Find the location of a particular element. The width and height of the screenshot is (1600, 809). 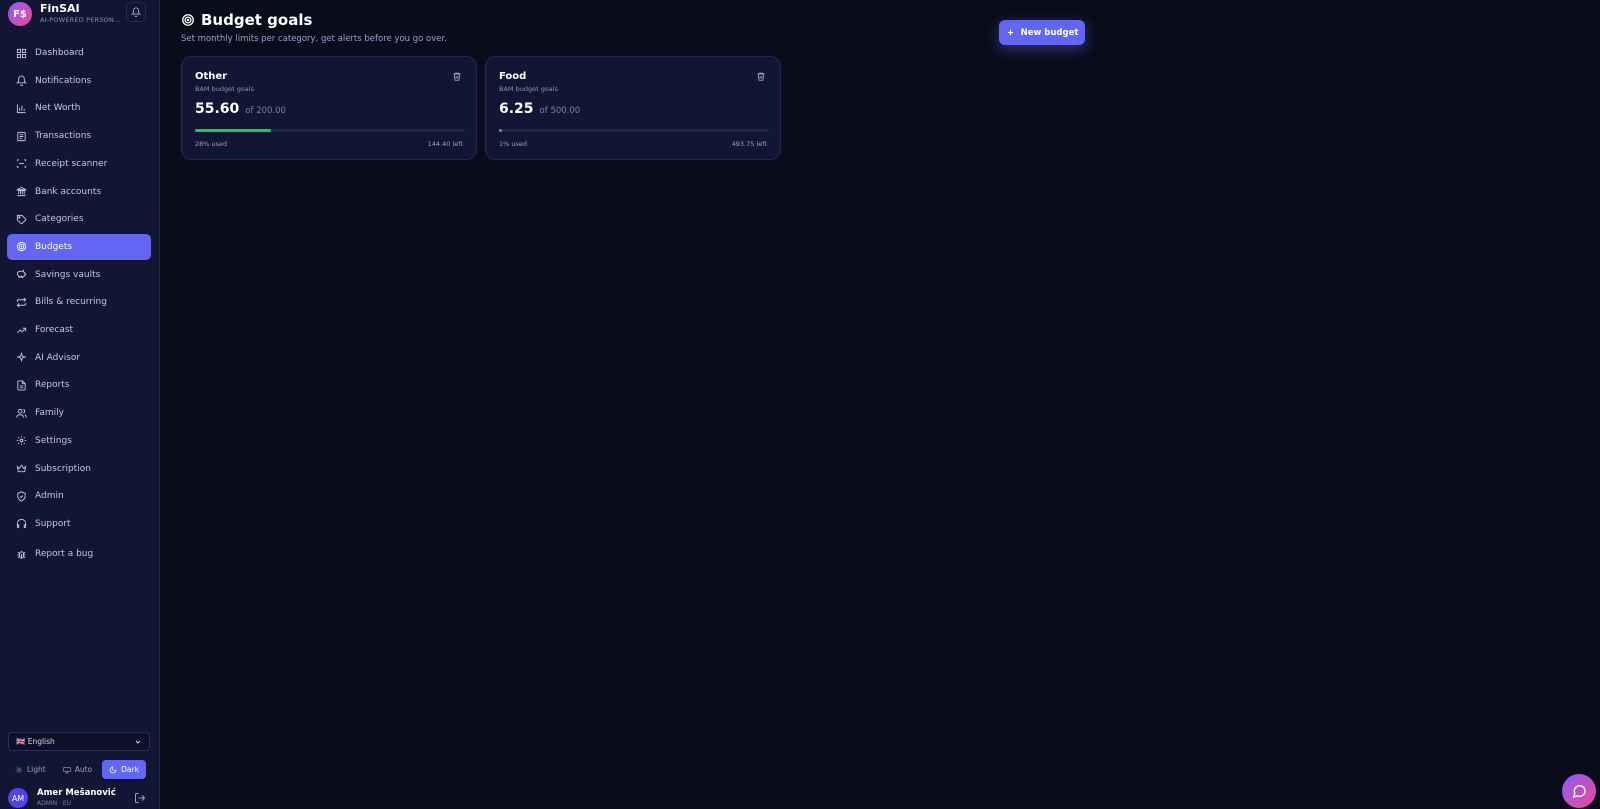

avatar: AM is located at coordinates (18, 798).